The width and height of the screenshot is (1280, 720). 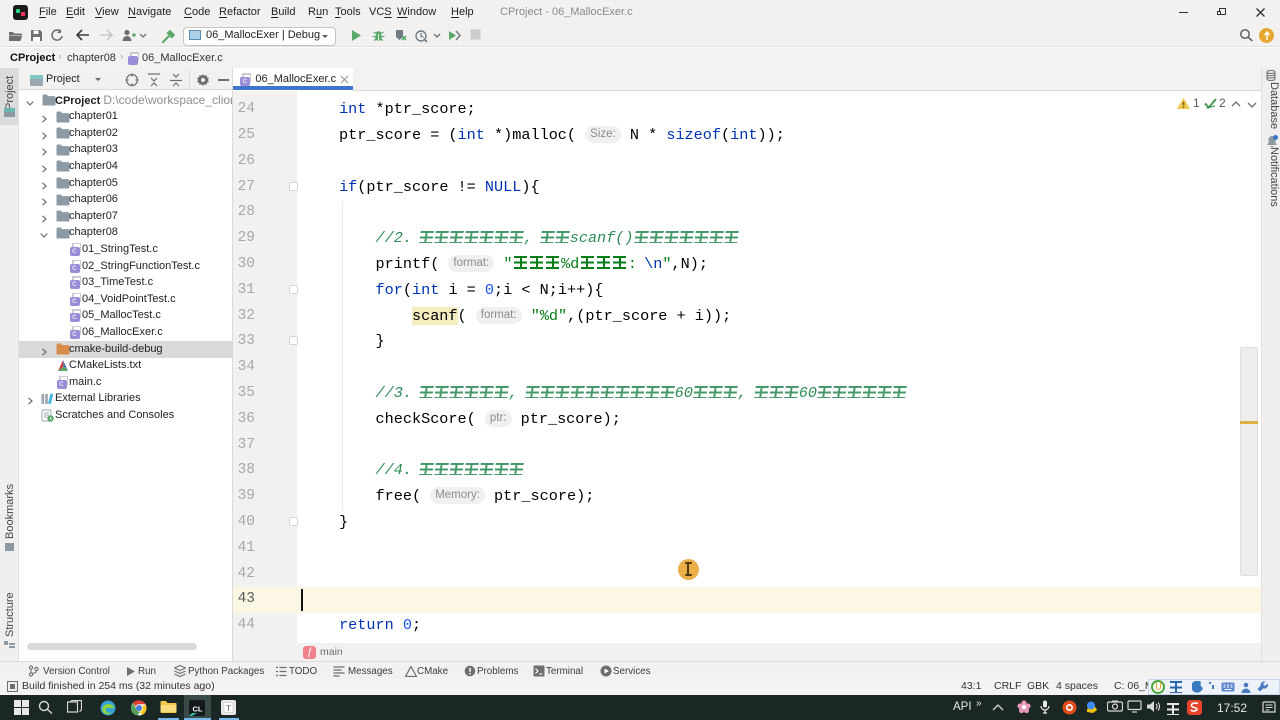 I want to click on svg-text: T, so click(x=228, y=707).